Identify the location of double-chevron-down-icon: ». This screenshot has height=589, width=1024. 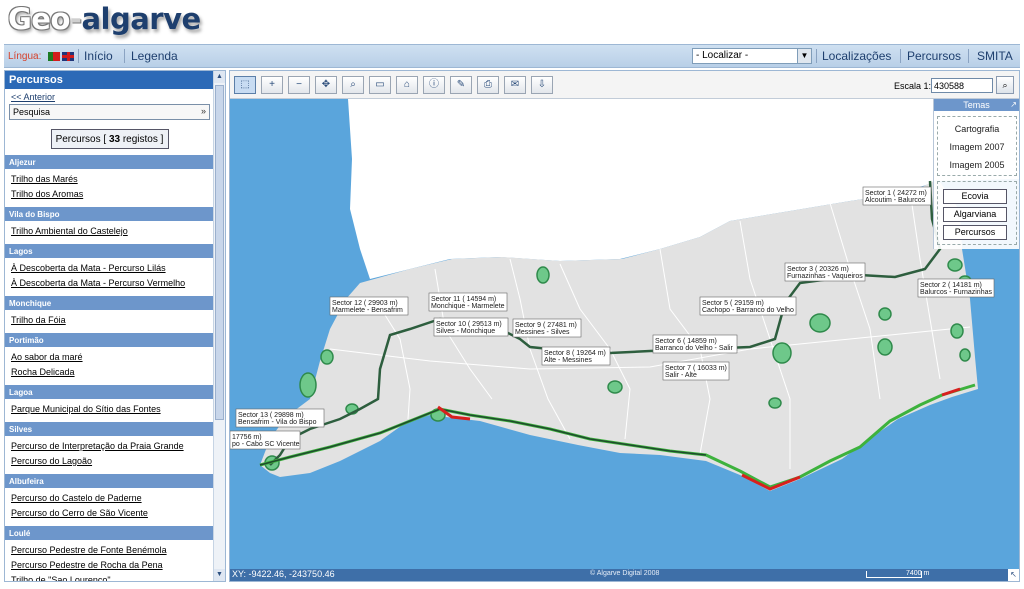
(203, 111).